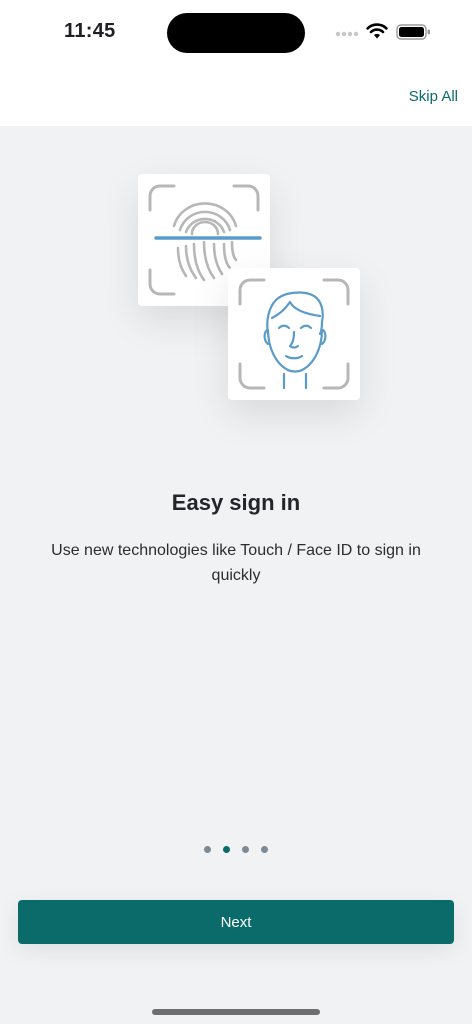 The image size is (472, 1024). I want to click on status-bar: 11:45, so click(236, 32).